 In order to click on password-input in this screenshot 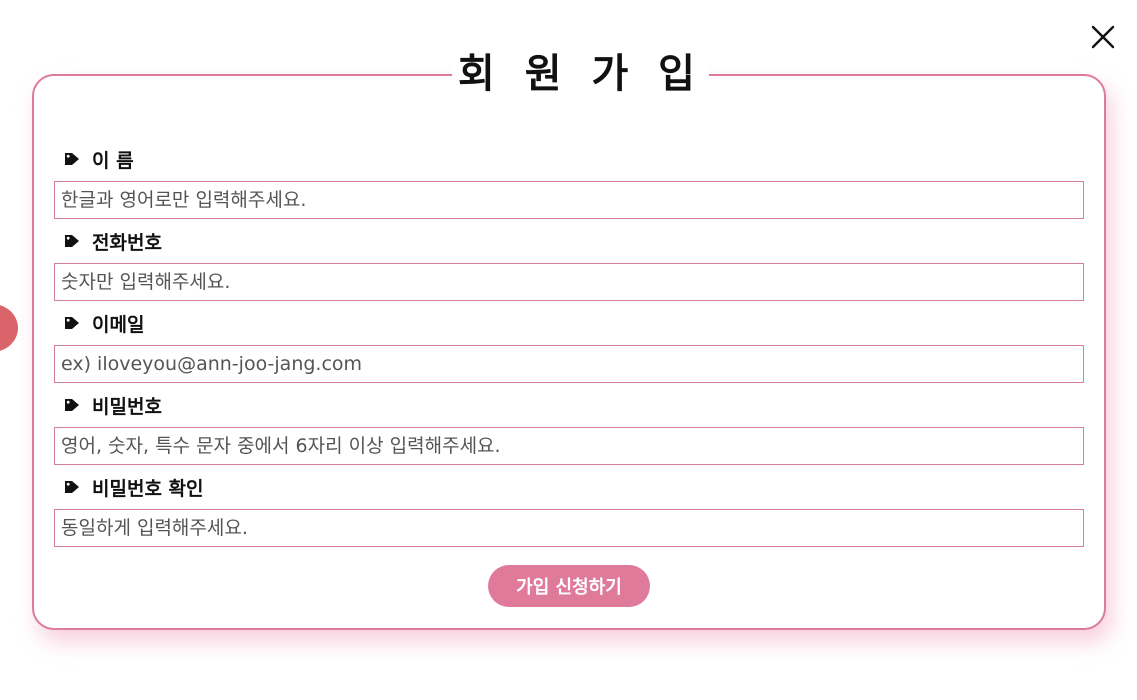, I will do `click(569, 446)`.